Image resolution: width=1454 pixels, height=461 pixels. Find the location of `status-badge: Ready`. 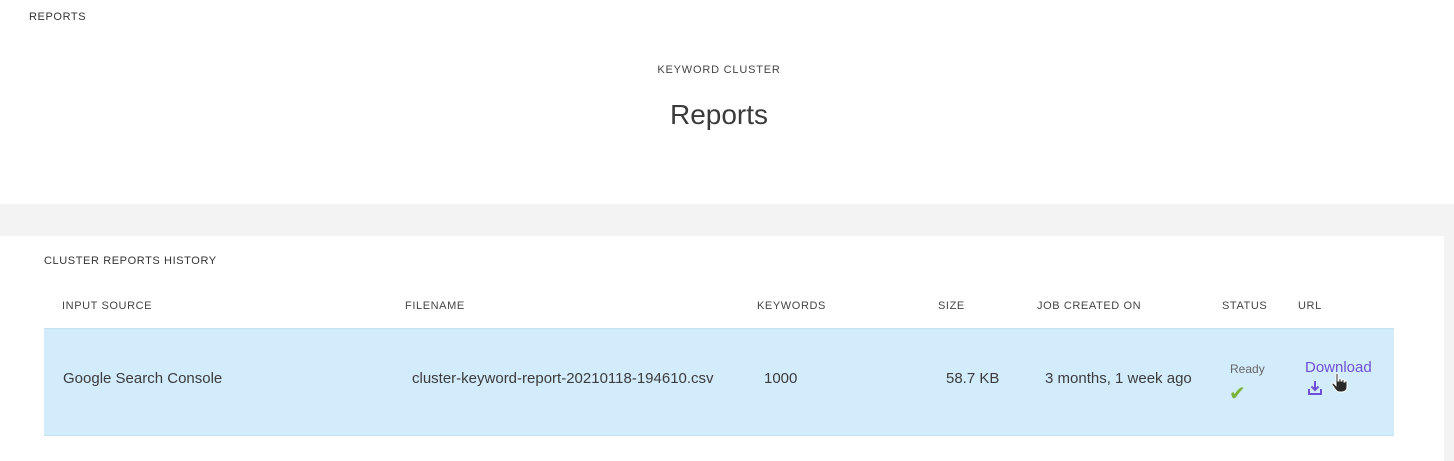

status-badge: Ready is located at coordinates (1247, 369).